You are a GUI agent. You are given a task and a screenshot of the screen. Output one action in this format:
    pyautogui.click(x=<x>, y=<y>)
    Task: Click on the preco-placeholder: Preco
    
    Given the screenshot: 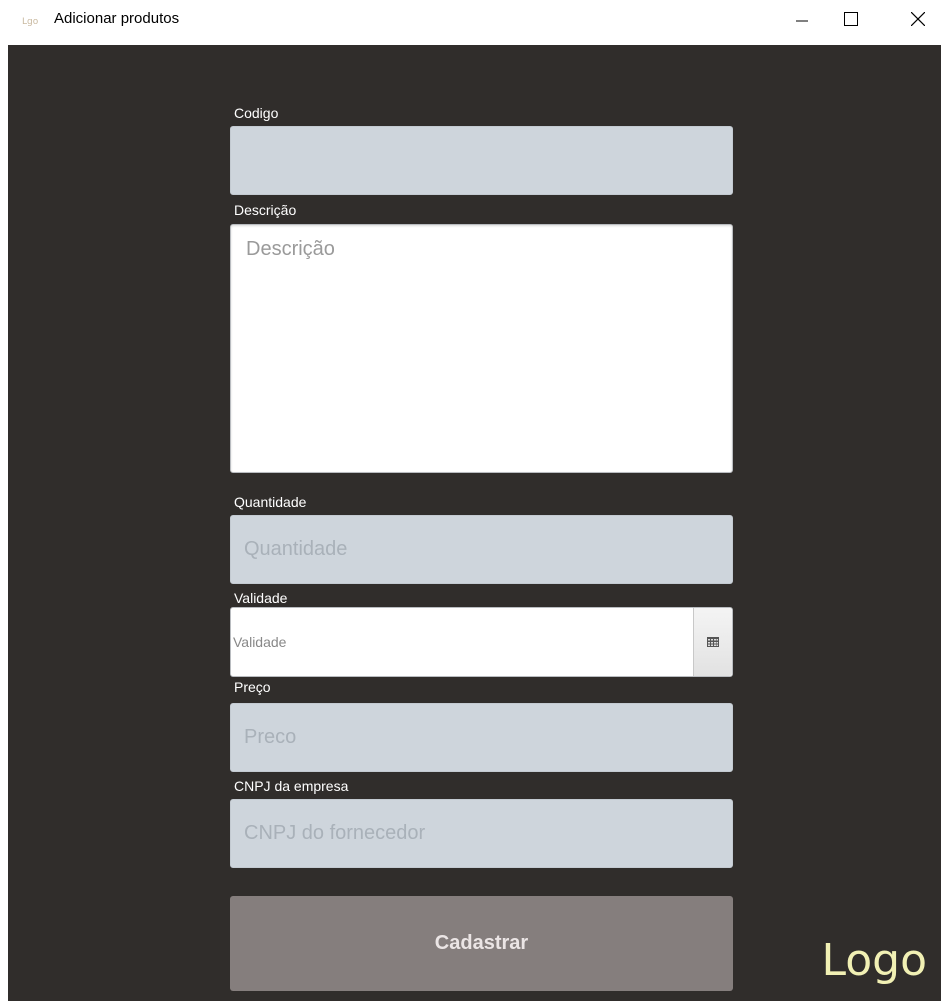 What is the action you would take?
    pyautogui.click(x=270, y=737)
    